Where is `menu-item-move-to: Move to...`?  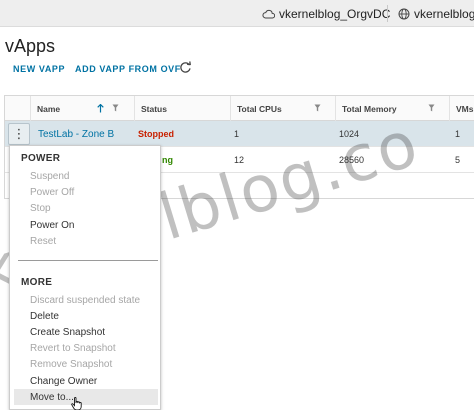 menu-item-move-to: Move to... is located at coordinates (86, 397).